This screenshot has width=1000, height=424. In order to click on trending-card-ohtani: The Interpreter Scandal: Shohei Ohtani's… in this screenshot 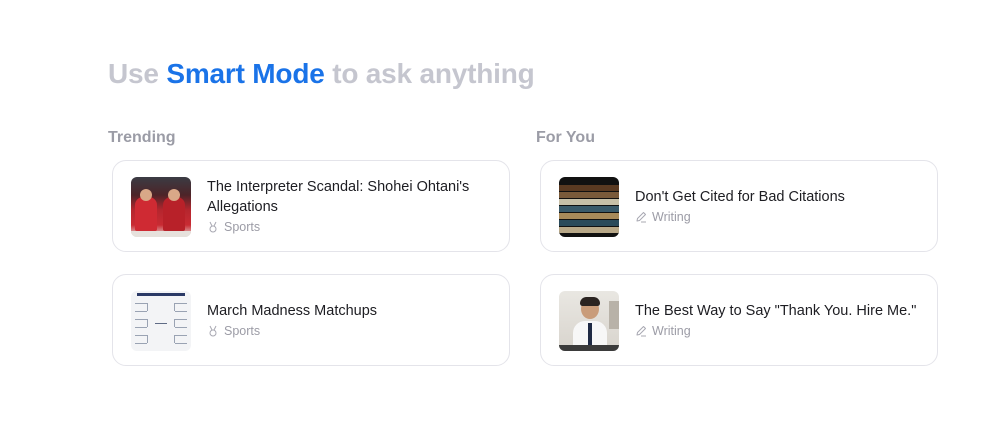, I will do `click(311, 206)`.